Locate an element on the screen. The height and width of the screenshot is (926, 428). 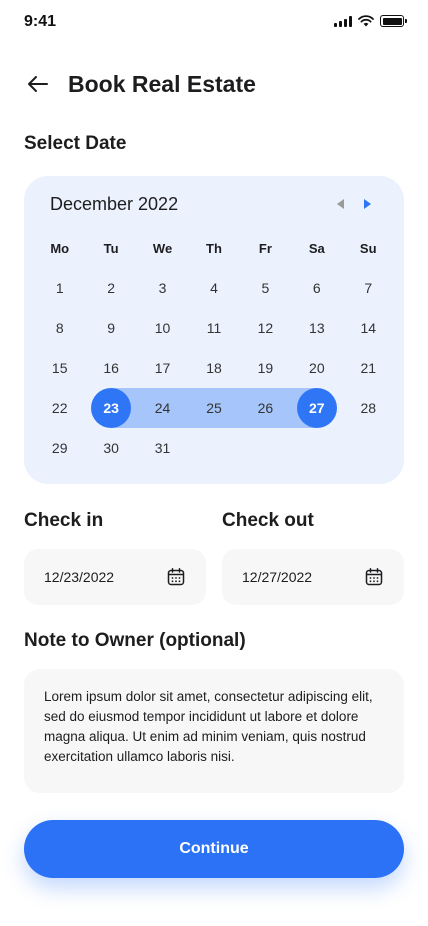
week-row: 15 16 17 18 19 20 21 is located at coordinates (214, 368).